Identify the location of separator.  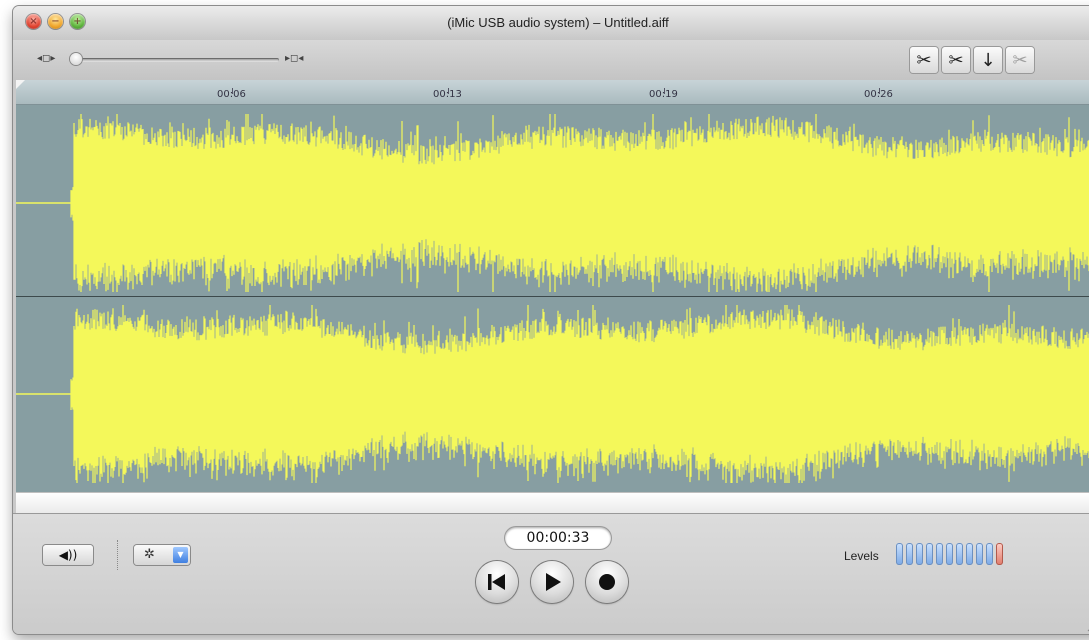
(118, 555).